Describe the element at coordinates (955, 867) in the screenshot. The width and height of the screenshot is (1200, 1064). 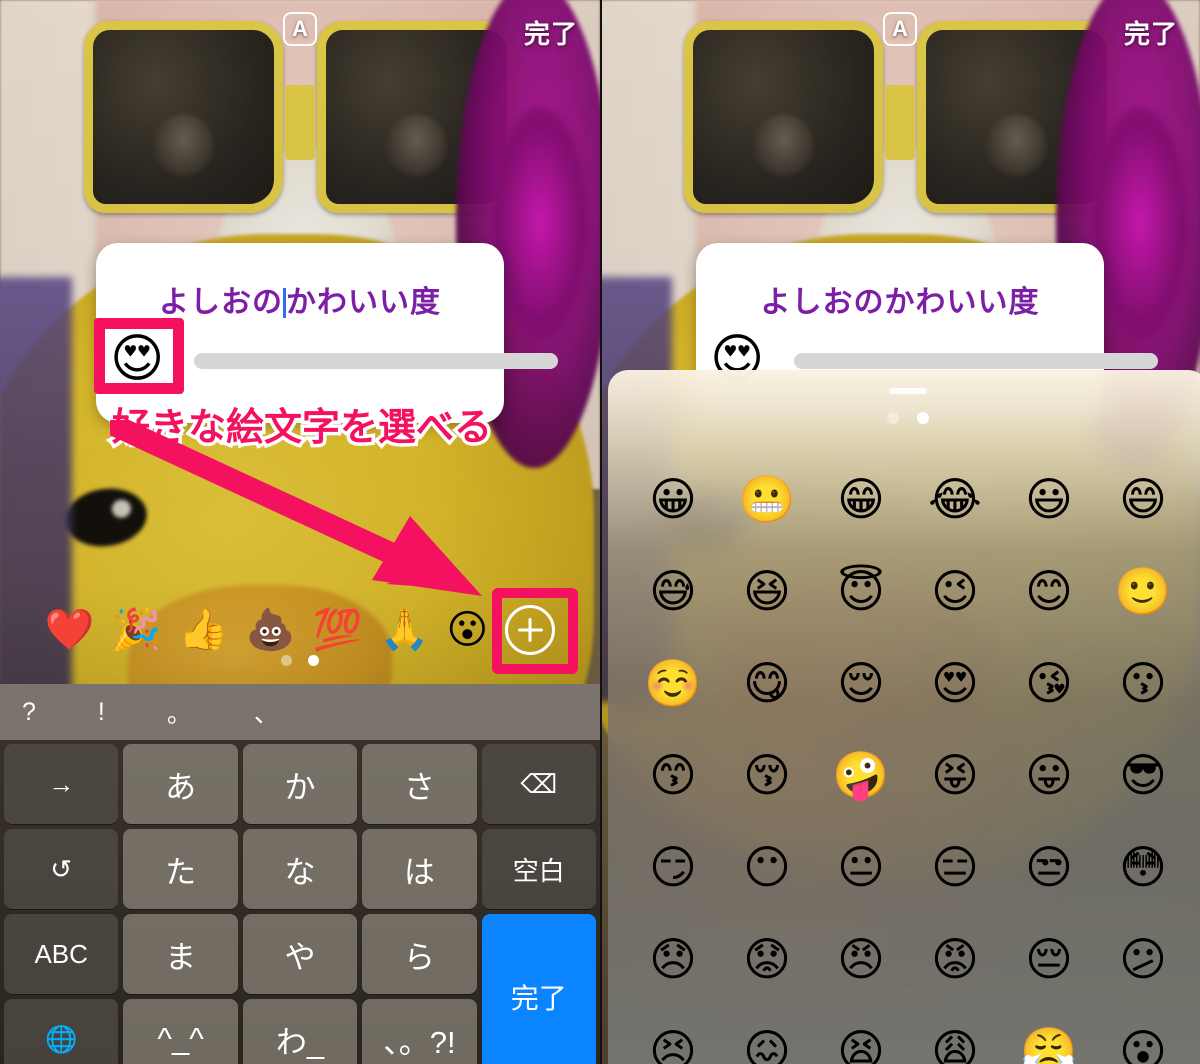
I see `emoji-grid-item: 😑` at that location.